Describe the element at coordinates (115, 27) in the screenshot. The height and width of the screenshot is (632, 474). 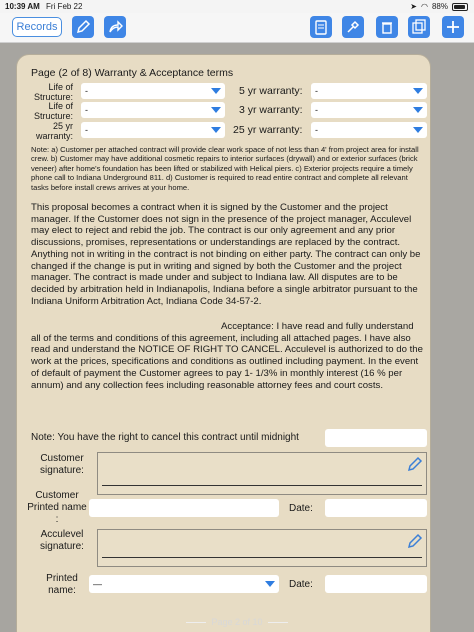
I see `share-icon` at that location.